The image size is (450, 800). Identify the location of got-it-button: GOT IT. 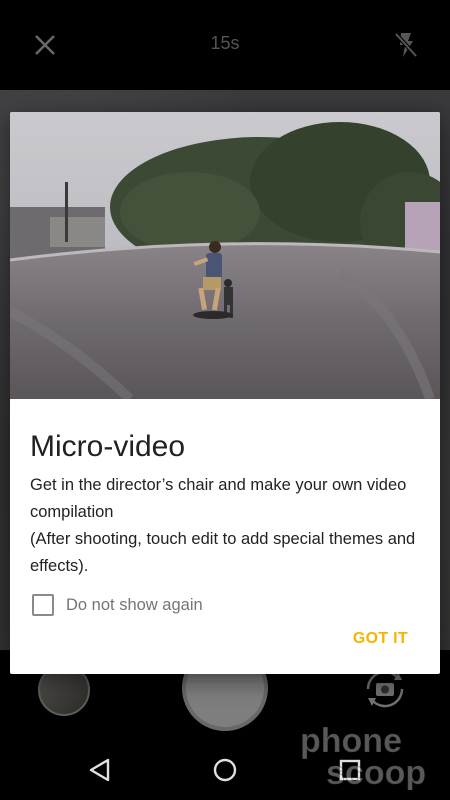
(380, 639).